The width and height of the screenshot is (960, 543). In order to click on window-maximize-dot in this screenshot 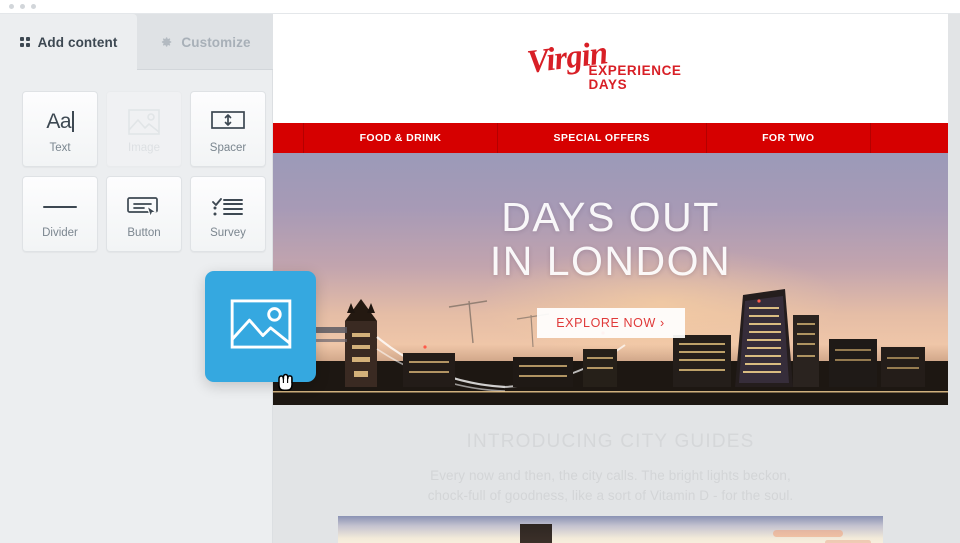, I will do `click(33, 6)`.